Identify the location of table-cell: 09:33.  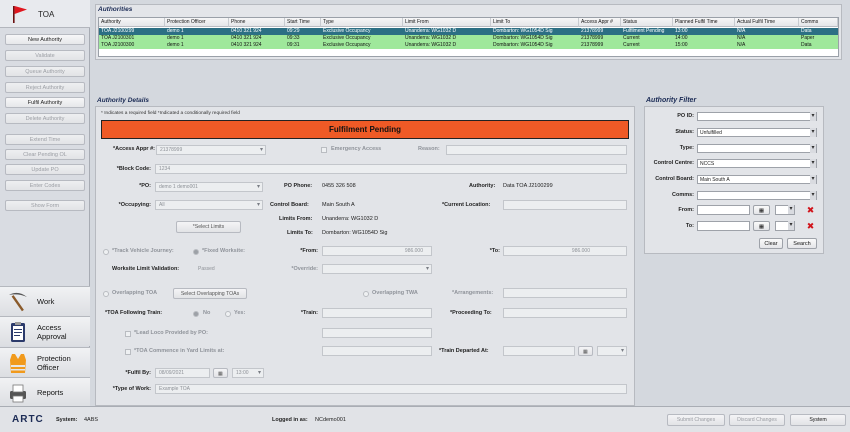
(293, 38).